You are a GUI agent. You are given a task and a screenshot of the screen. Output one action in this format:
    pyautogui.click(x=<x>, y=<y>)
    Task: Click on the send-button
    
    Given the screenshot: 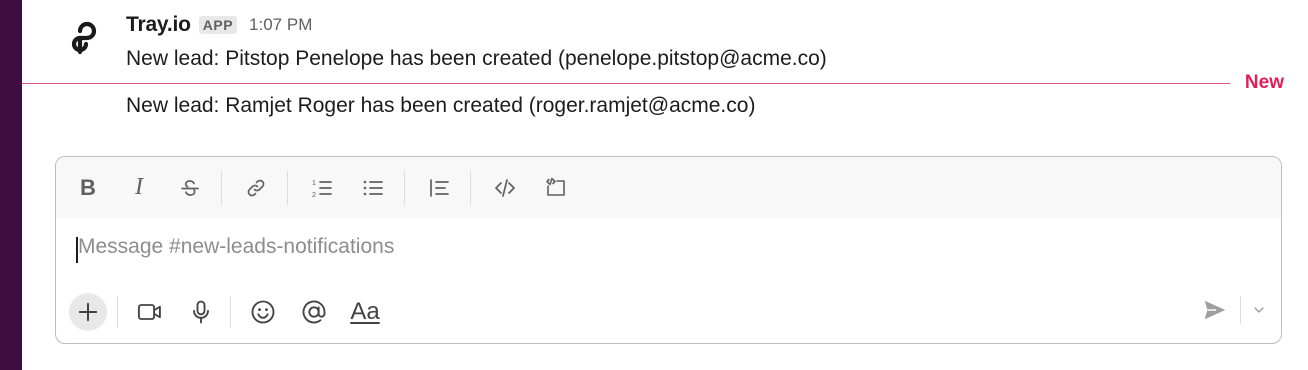 What is the action you would take?
    pyautogui.click(x=1215, y=310)
    